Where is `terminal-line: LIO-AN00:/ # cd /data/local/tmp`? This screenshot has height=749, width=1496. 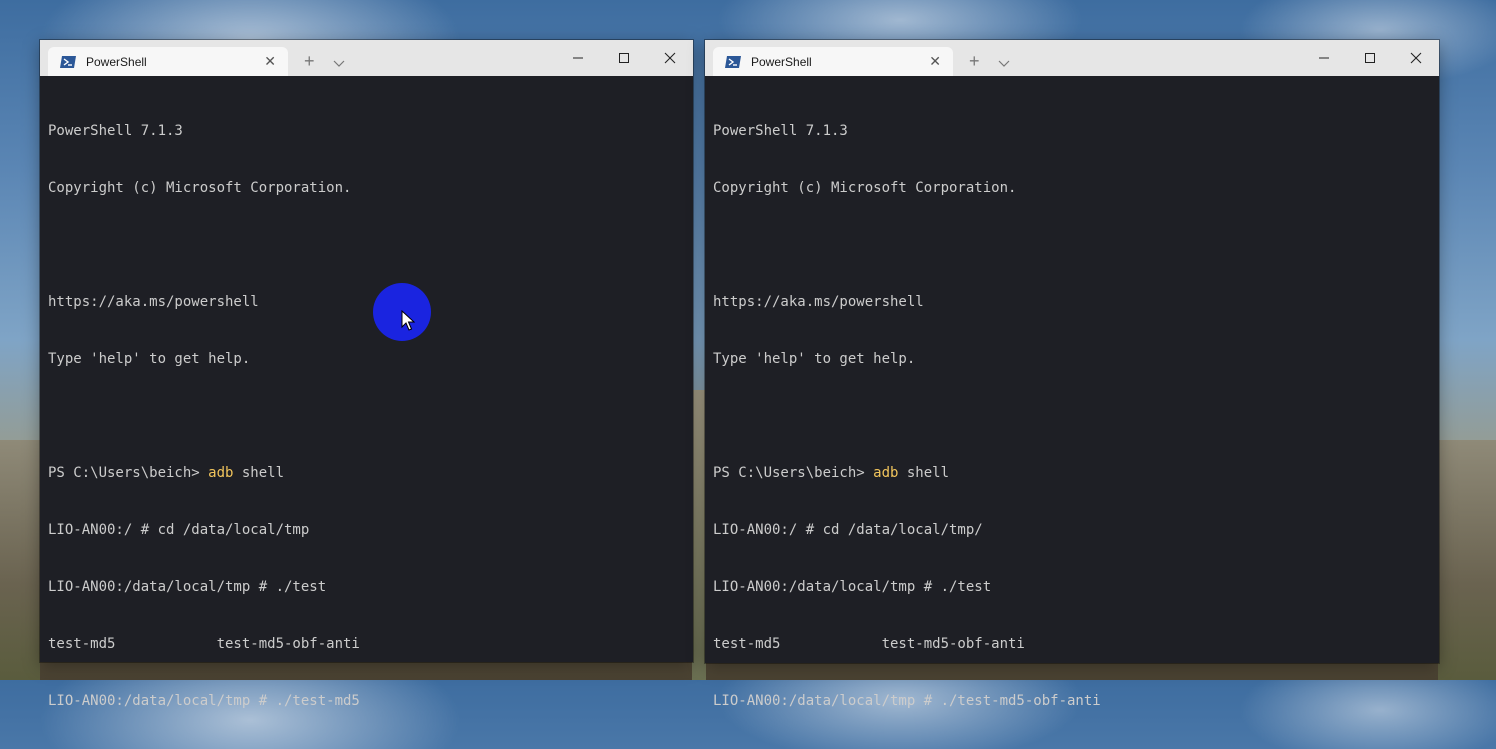
terminal-line: LIO-AN00:/ # cd /data/local/tmp is located at coordinates (179, 530).